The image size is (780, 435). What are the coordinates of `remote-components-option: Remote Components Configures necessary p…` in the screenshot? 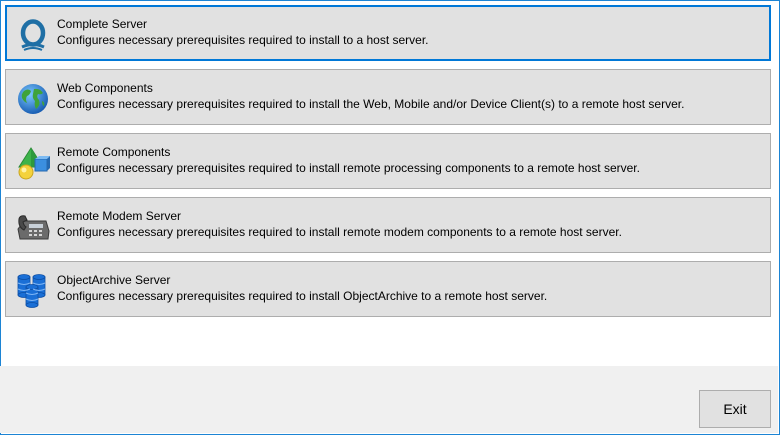 It's located at (388, 161).